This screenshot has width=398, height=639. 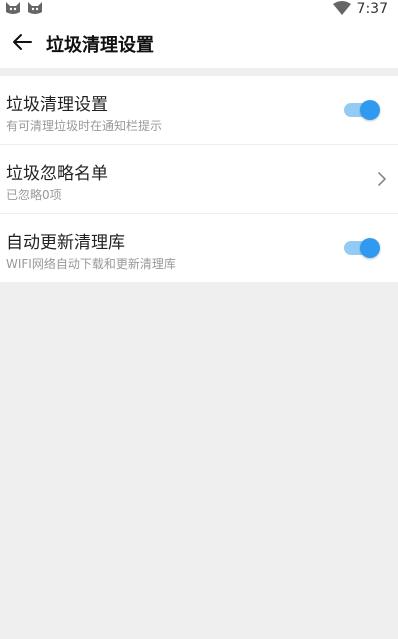 What do you see at coordinates (199, 72) in the screenshot?
I see `section-divider` at bounding box center [199, 72].